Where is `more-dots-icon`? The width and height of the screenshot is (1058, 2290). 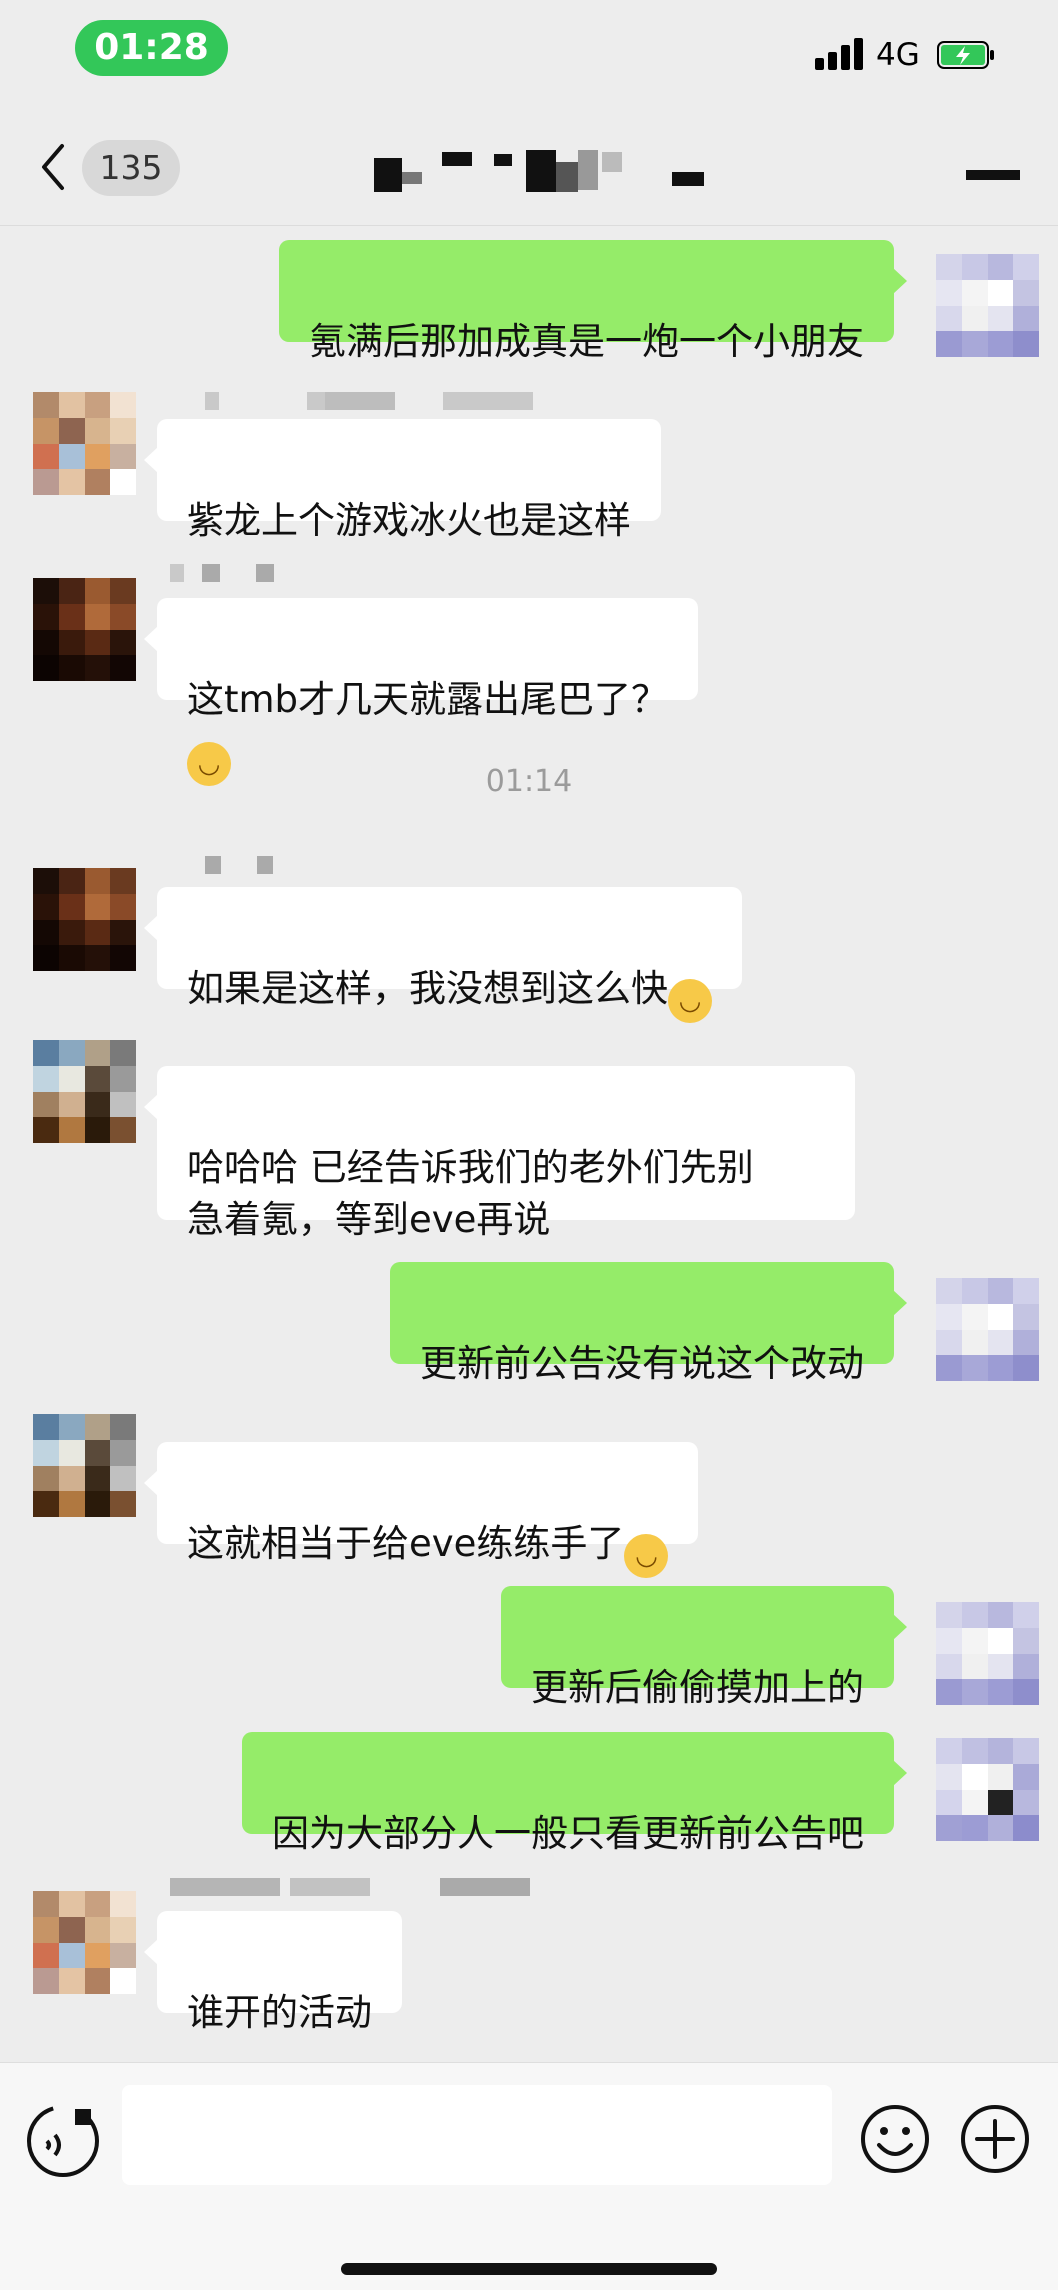 more-dots-icon is located at coordinates (992, 174).